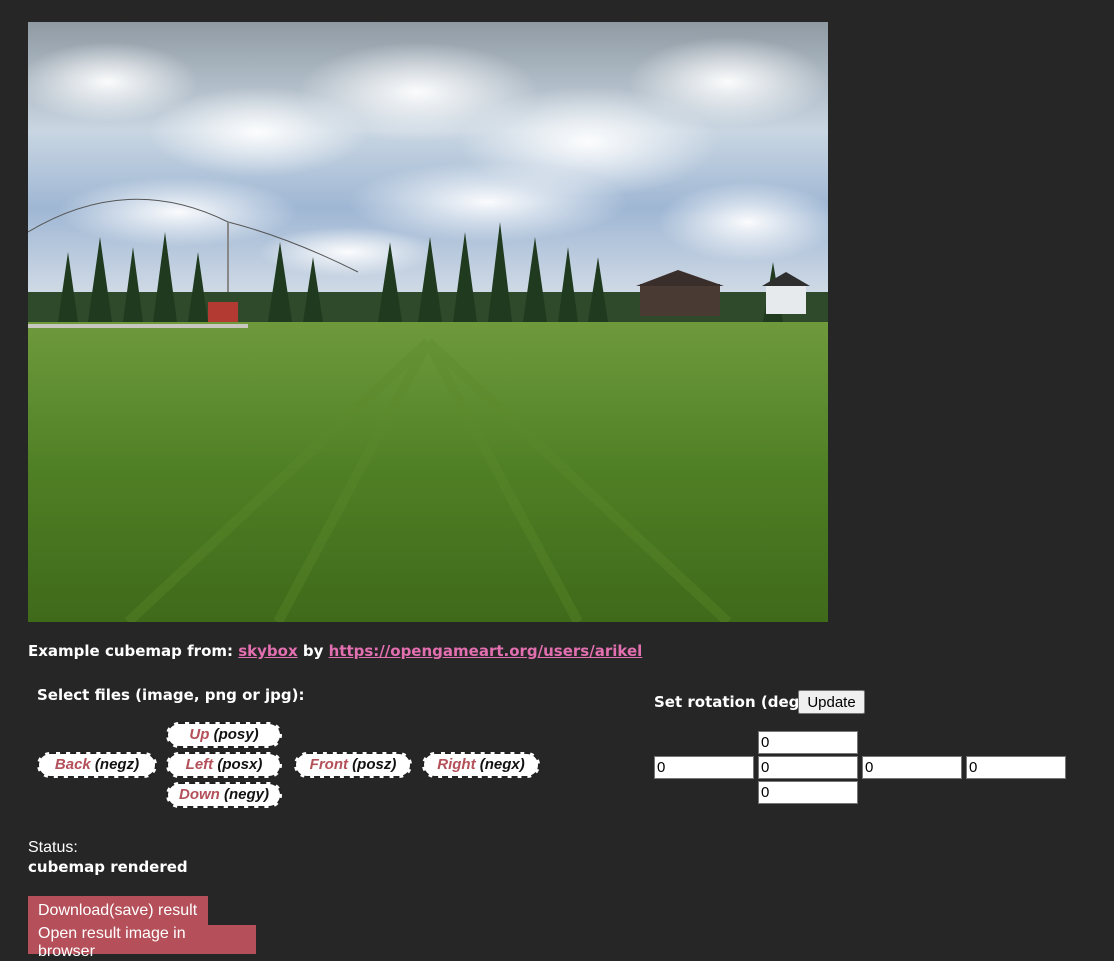  I want to click on face-front-button: Front (posz), so click(353, 765).